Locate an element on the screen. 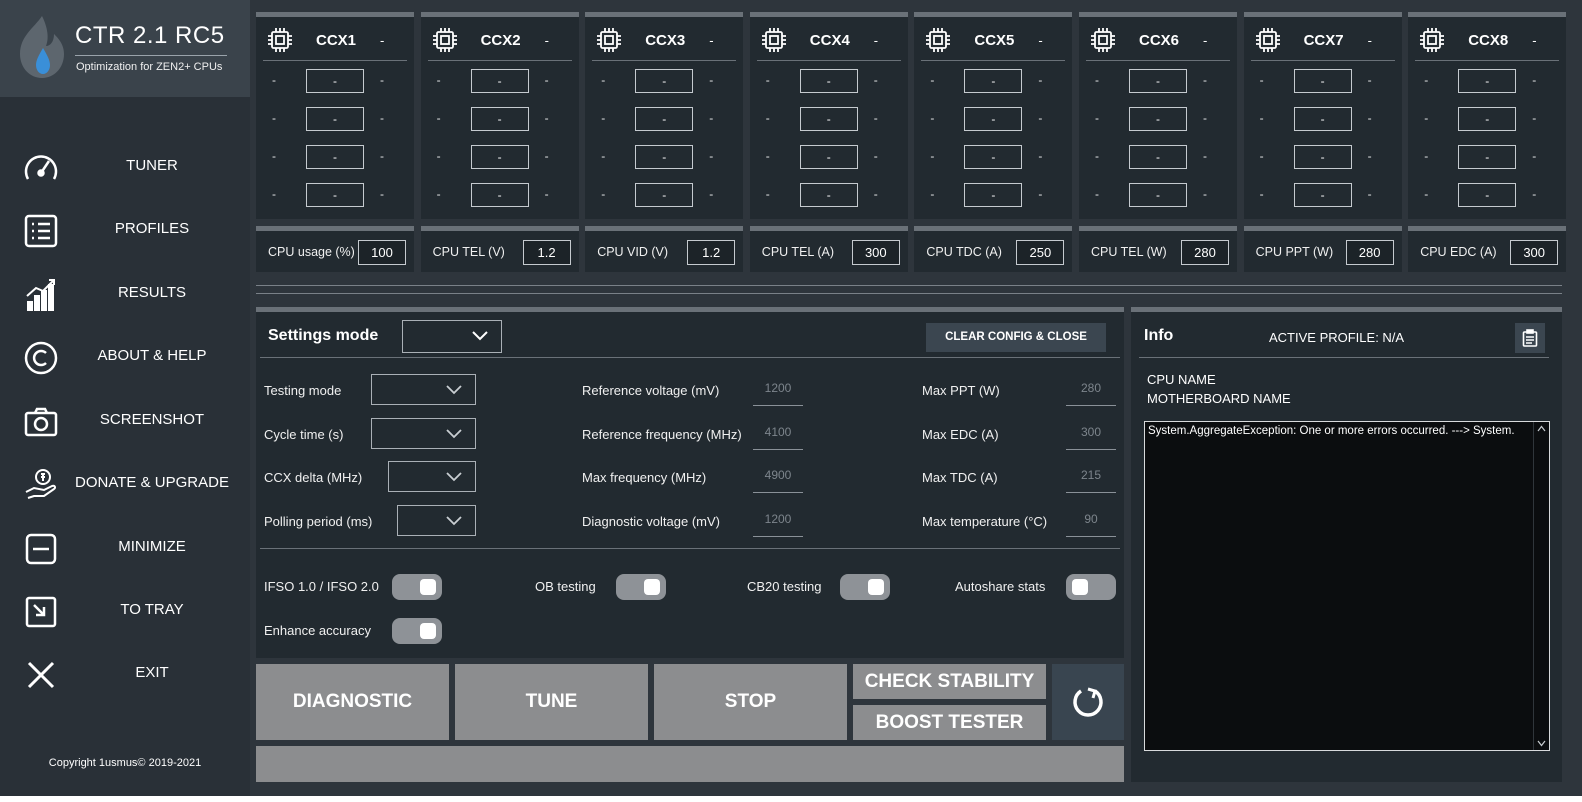  nav-tuner-label: TUNER is located at coordinates (152, 165).